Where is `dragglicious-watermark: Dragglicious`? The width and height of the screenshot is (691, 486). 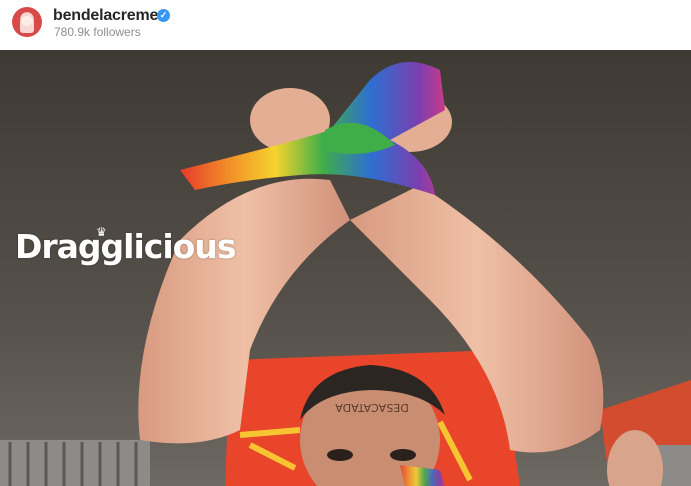
dragglicious-watermark: Dragglicious is located at coordinates (125, 246).